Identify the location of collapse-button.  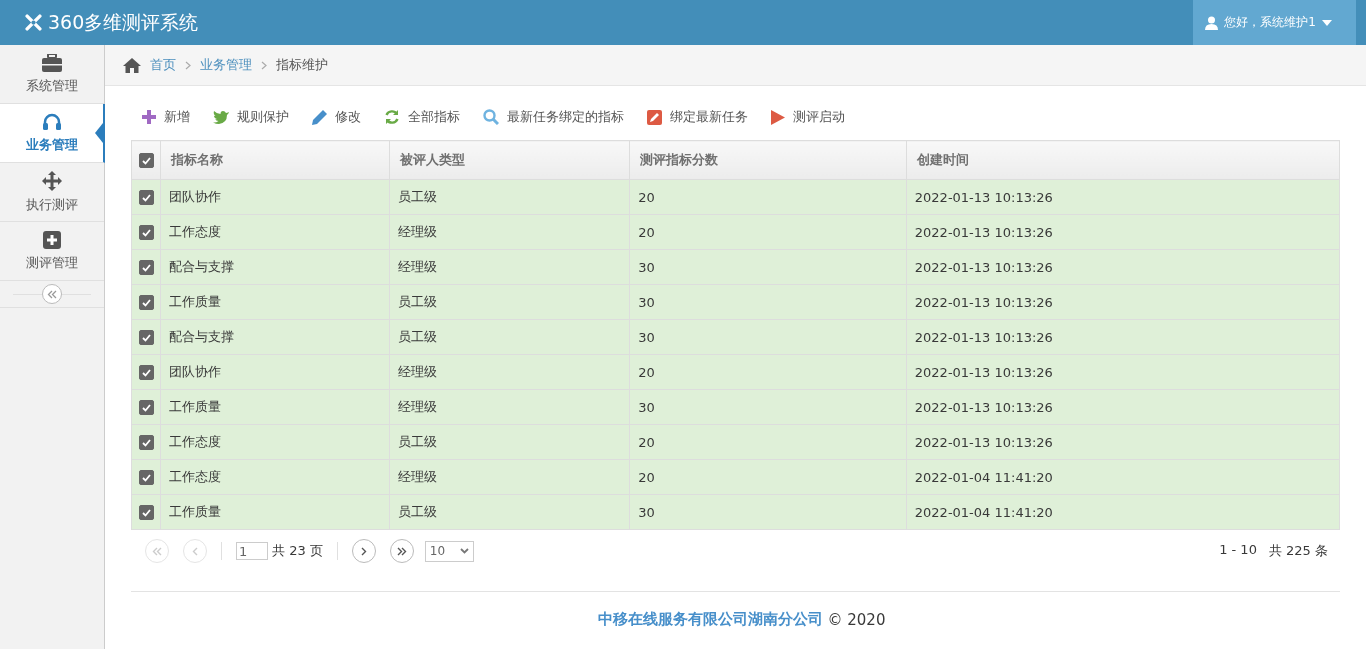
(52, 294).